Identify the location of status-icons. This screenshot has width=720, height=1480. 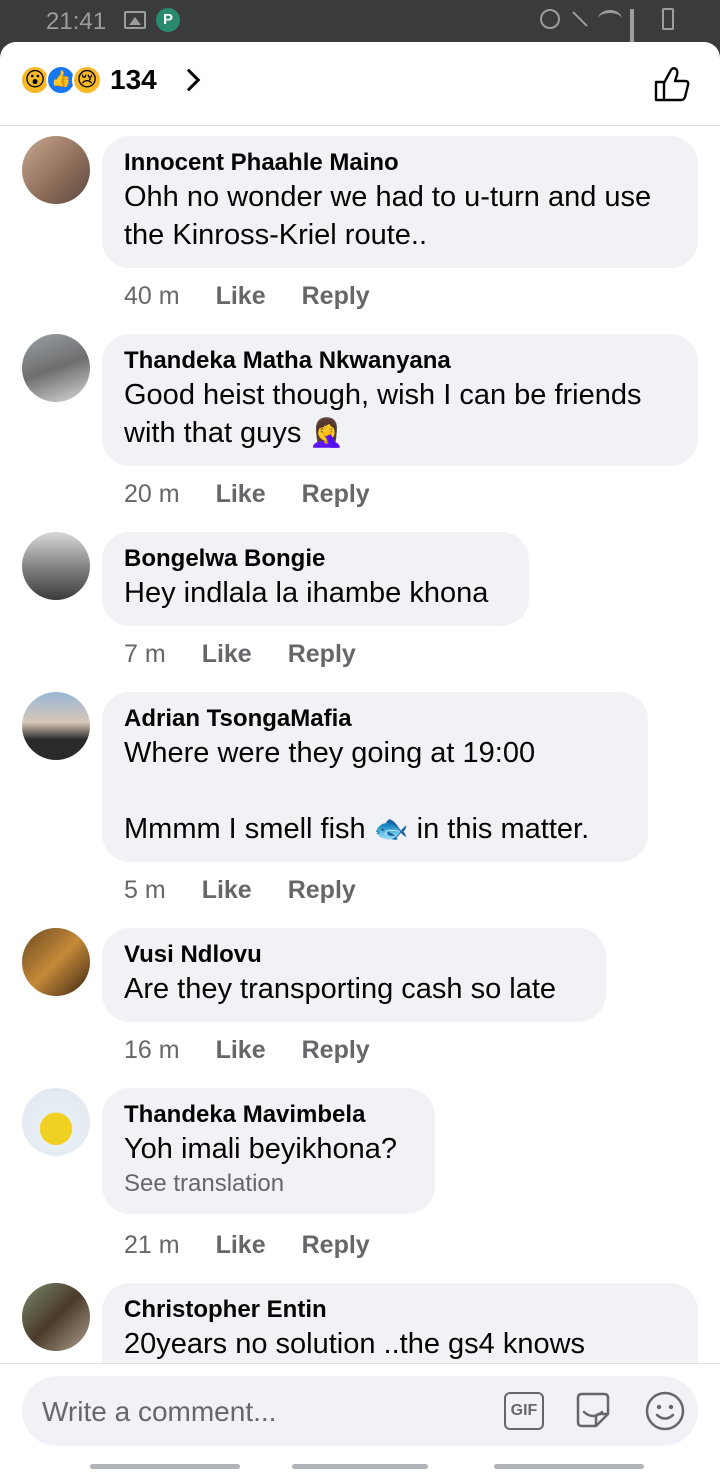
(607, 32).